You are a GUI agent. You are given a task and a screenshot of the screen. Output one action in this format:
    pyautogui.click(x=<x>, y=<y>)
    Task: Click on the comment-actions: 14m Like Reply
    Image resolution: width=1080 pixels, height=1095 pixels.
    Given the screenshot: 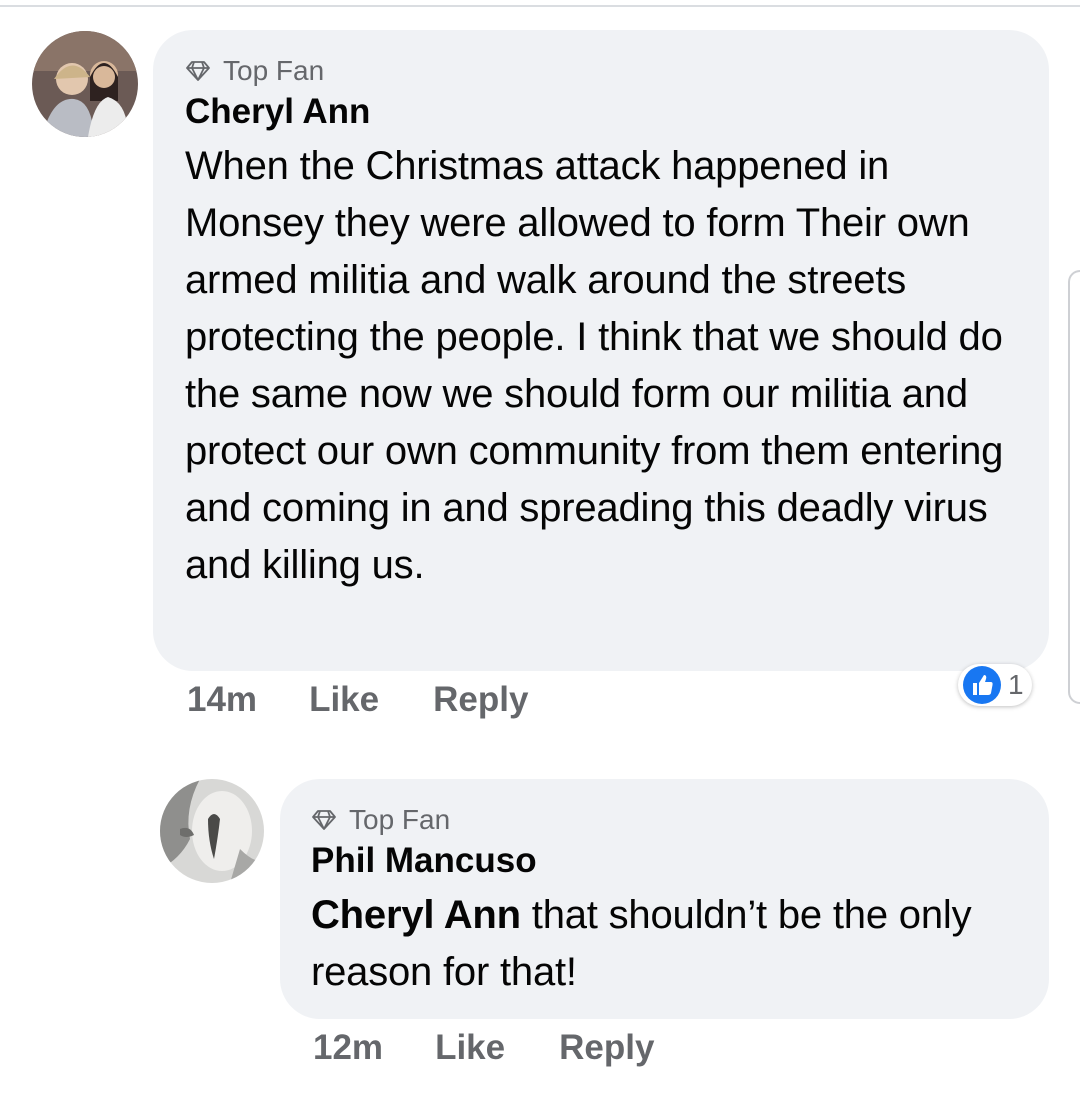 What is the action you would take?
    pyautogui.click(x=357, y=700)
    